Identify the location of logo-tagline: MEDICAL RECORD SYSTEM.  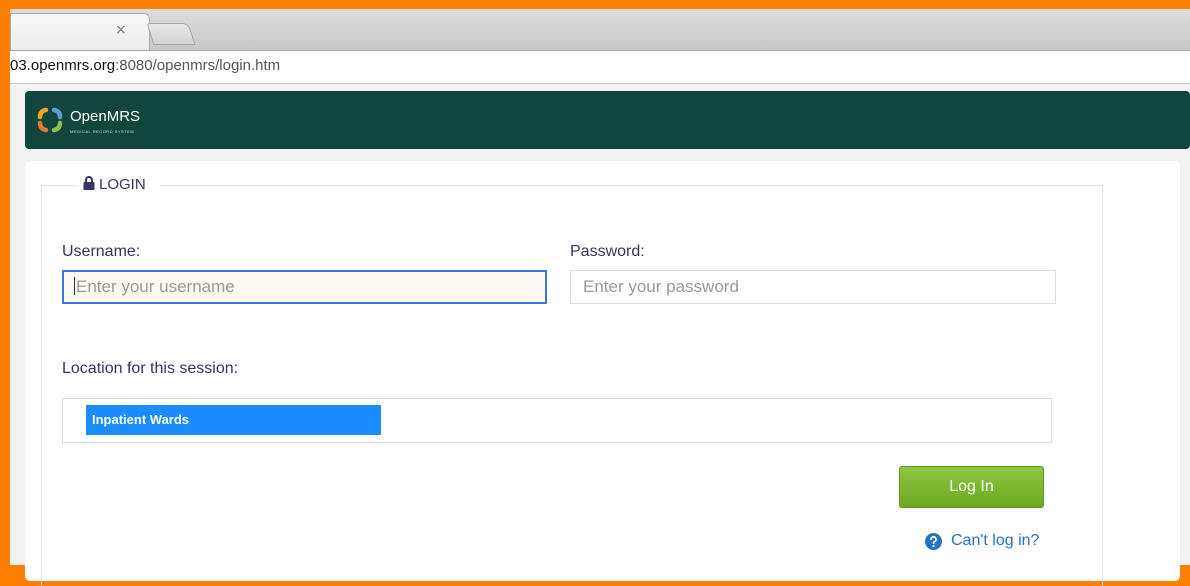
(102, 131).